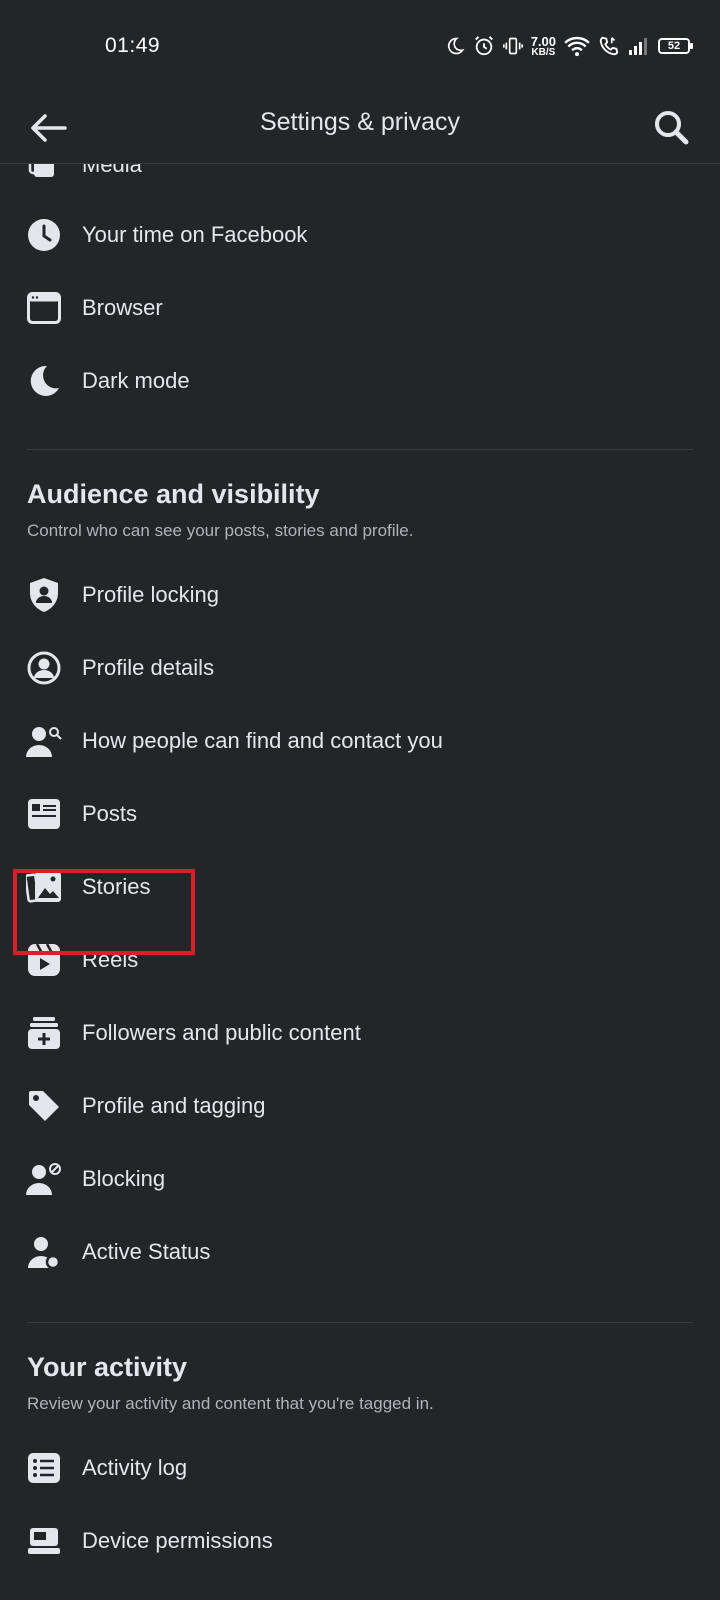 This screenshot has height=1600, width=720. Describe the element at coordinates (360, 1252) in the screenshot. I see `settings-item-active-status: Active Status` at that location.